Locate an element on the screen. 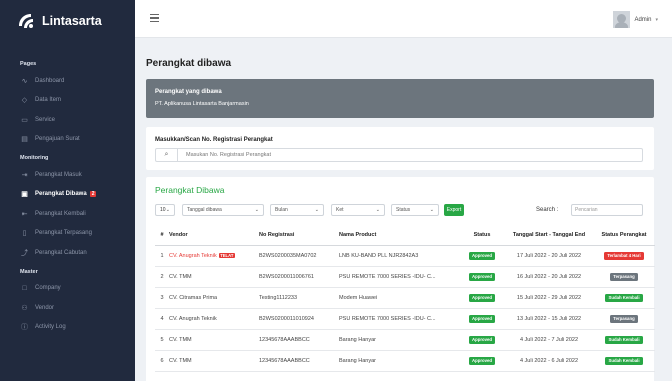  sidebar-item-perangkat-kembali: ⇤ Perangkat Kembali is located at coordinates (67, 214).